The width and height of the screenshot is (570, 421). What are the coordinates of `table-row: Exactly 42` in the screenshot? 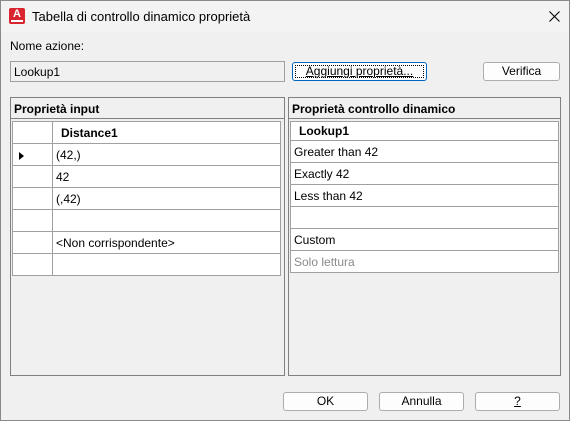 It's located at (424, 173).